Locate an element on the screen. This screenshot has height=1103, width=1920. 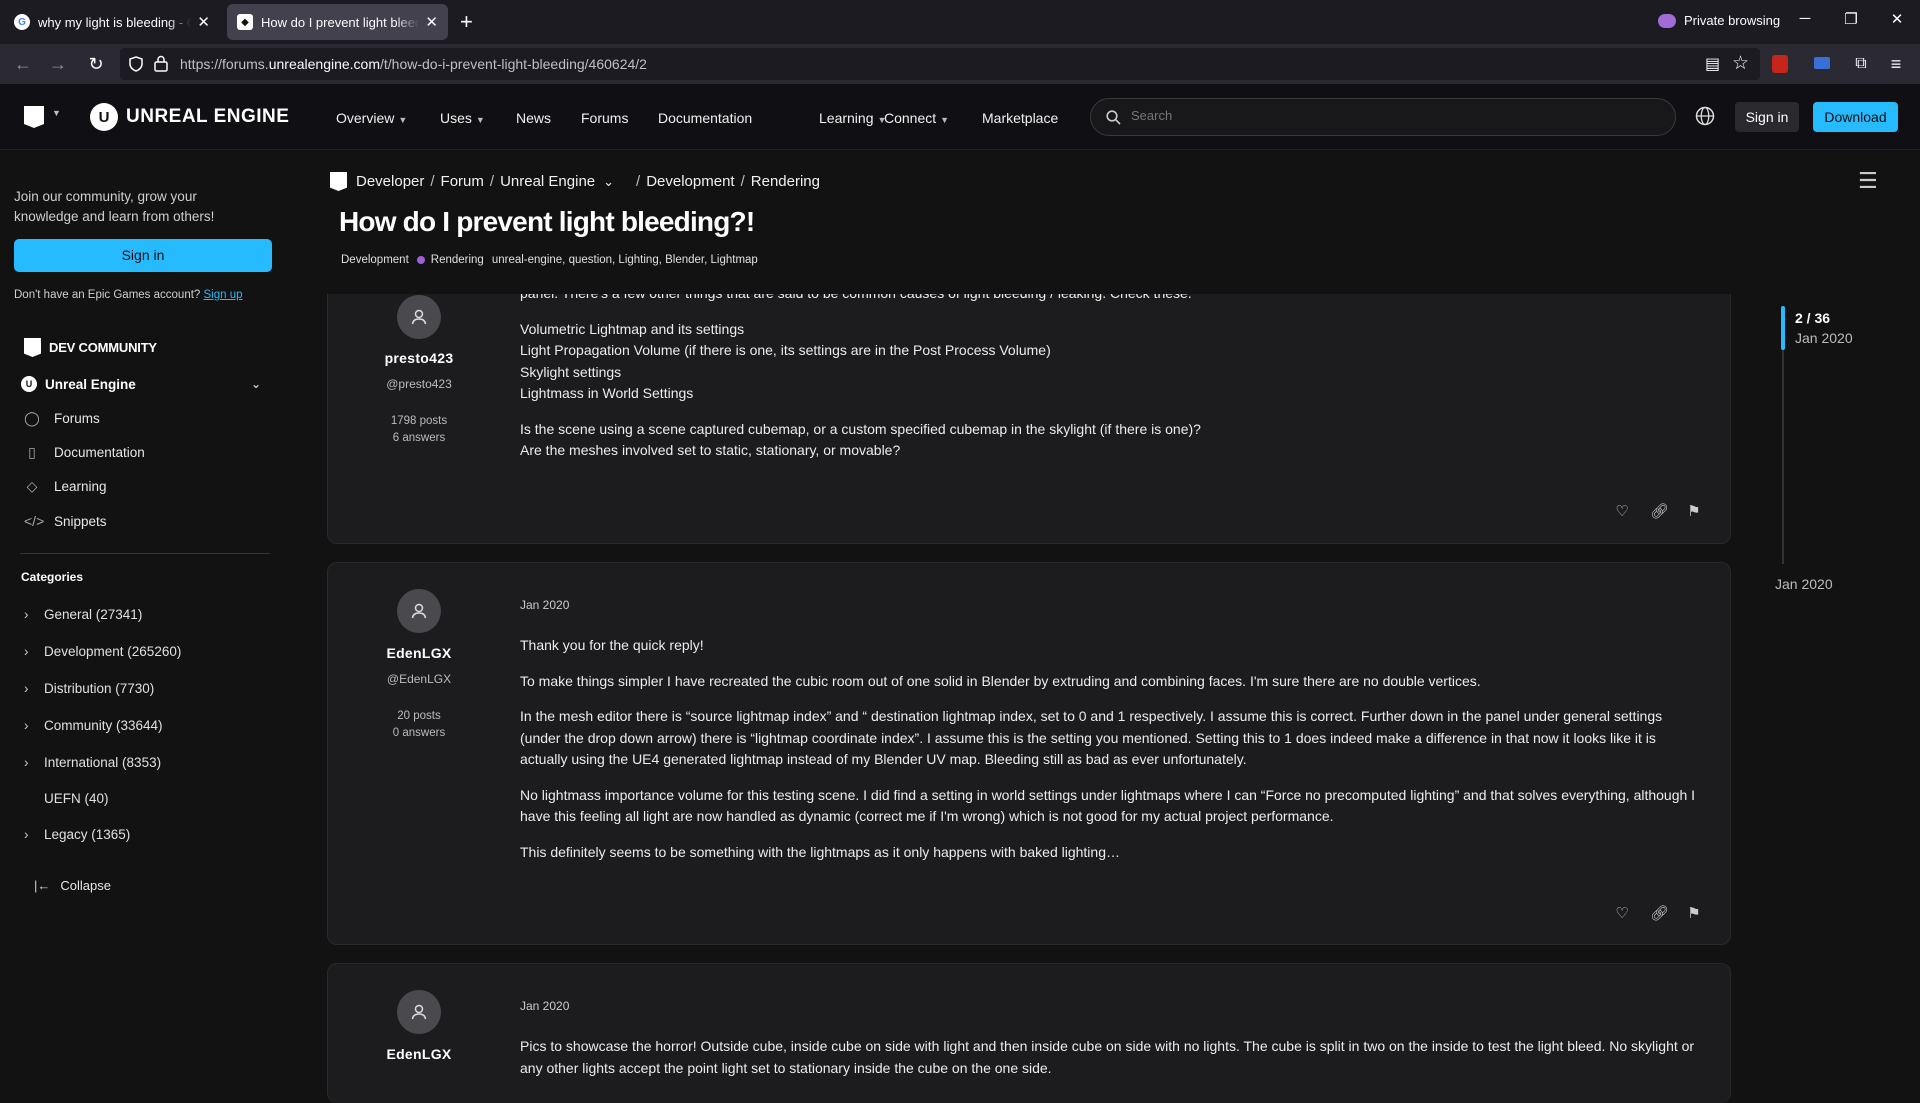
unreal-engine-logo: U UNREAL ENGINE is located at coordinates (189, 117).